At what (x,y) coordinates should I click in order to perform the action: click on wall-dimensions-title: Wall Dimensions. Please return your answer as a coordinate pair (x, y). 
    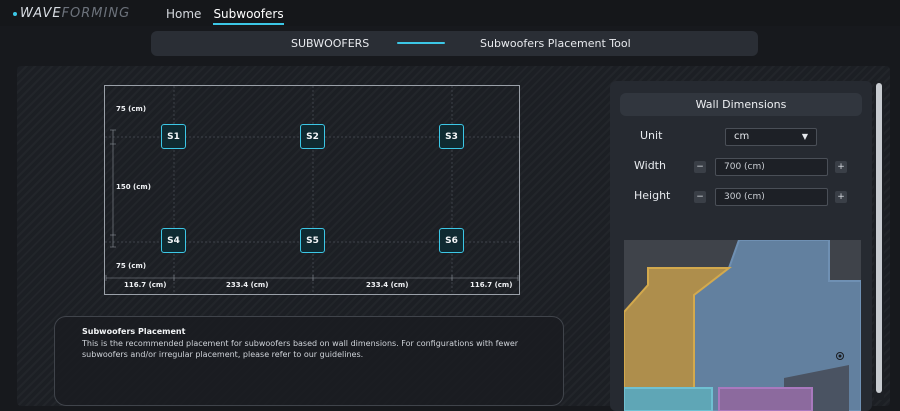
    Looking at the image, I should click on (741, 104).